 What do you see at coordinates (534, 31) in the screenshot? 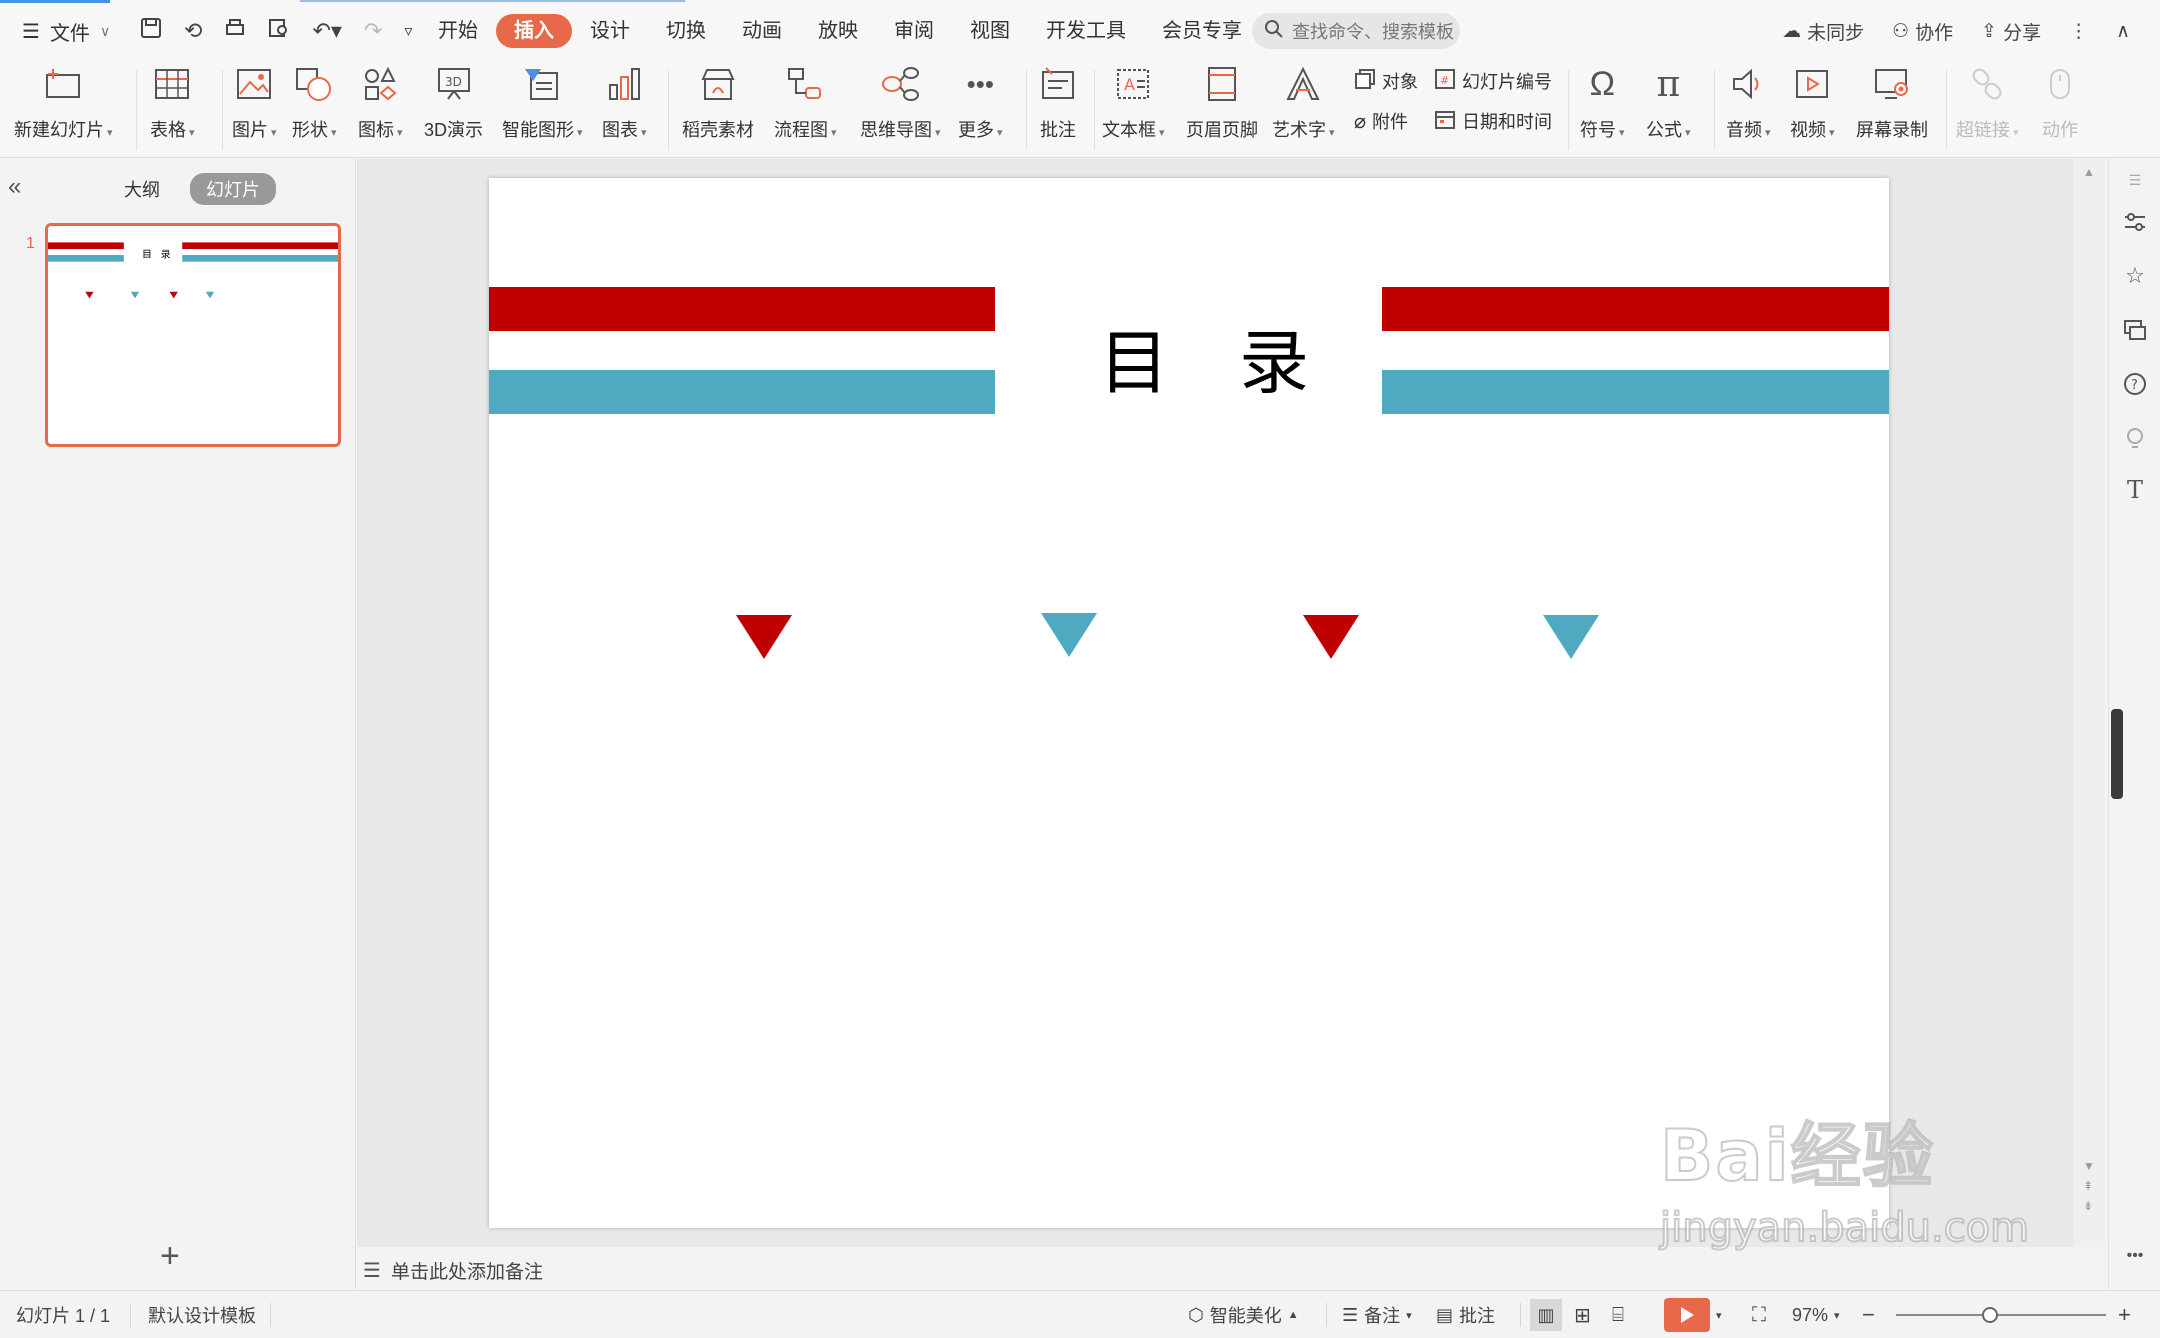
I see `tab-insert: 插入` at bounding box center [534, 31].